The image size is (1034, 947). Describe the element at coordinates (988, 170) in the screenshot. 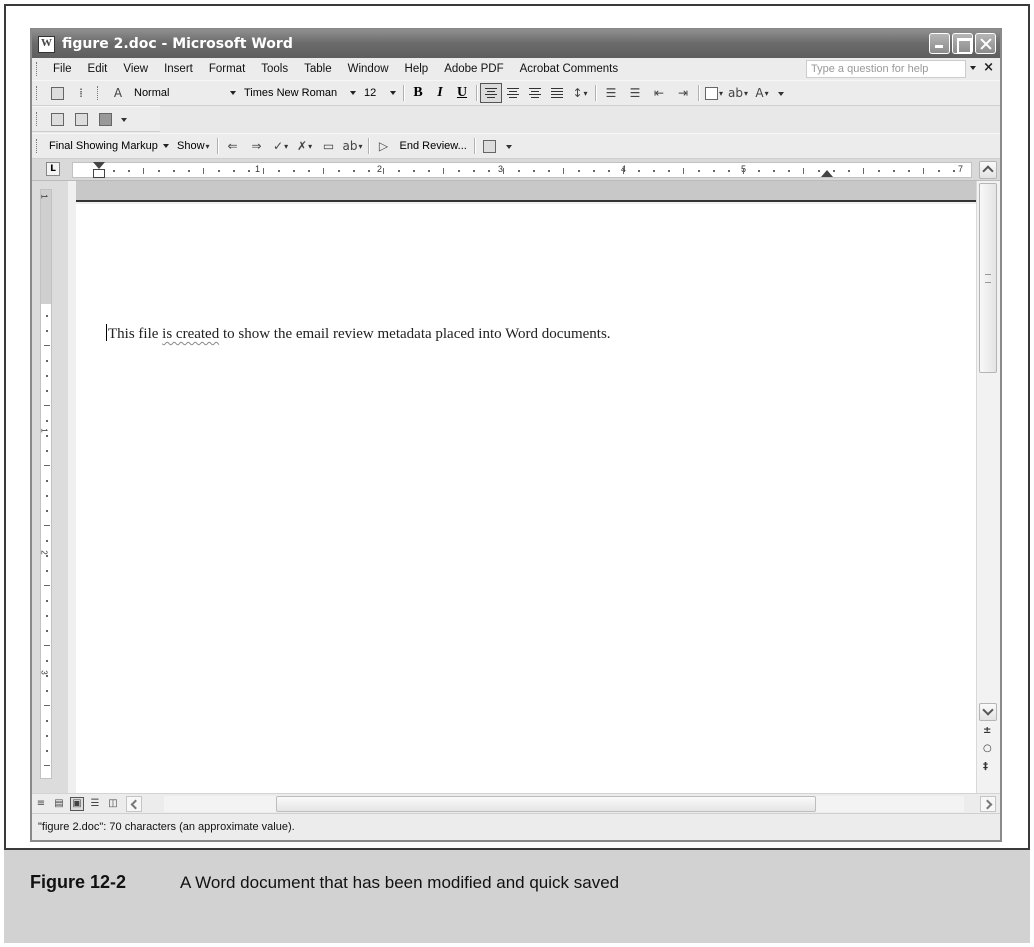

I see `scroll-up-button` at that location.